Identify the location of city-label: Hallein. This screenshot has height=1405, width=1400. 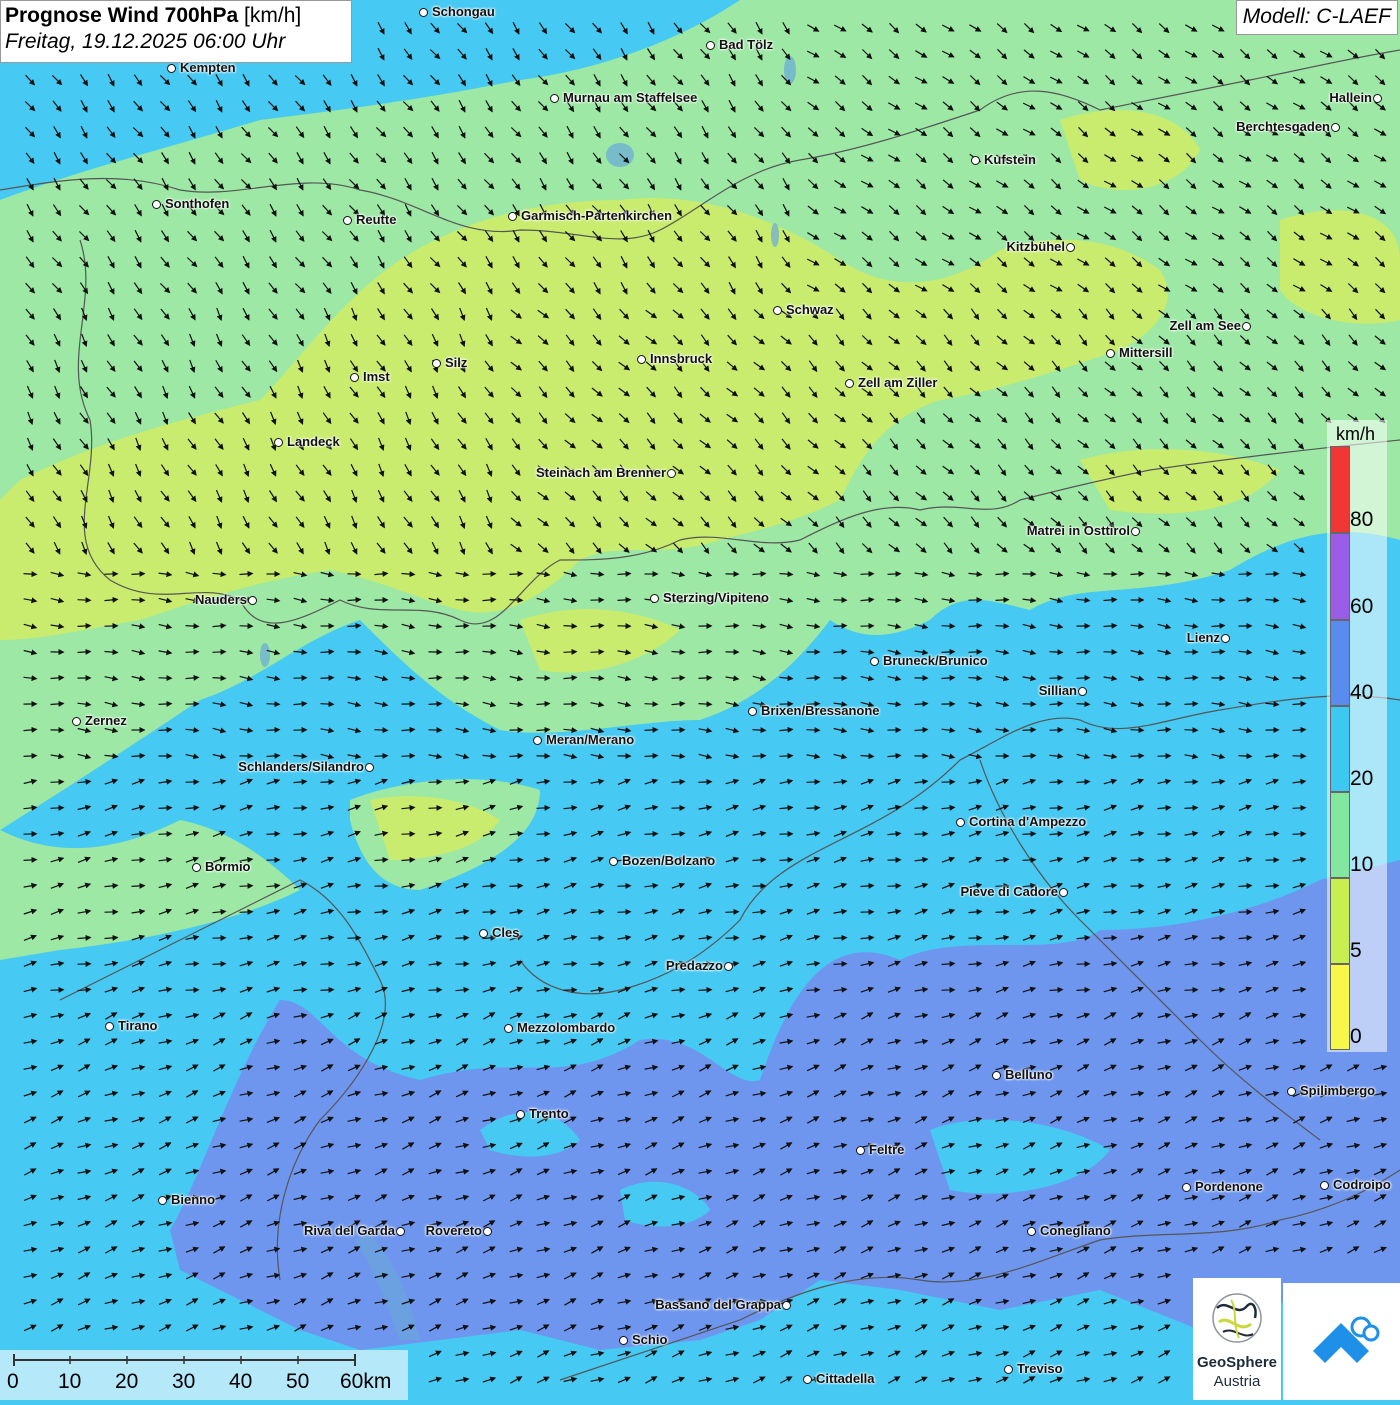
(1350, 97).